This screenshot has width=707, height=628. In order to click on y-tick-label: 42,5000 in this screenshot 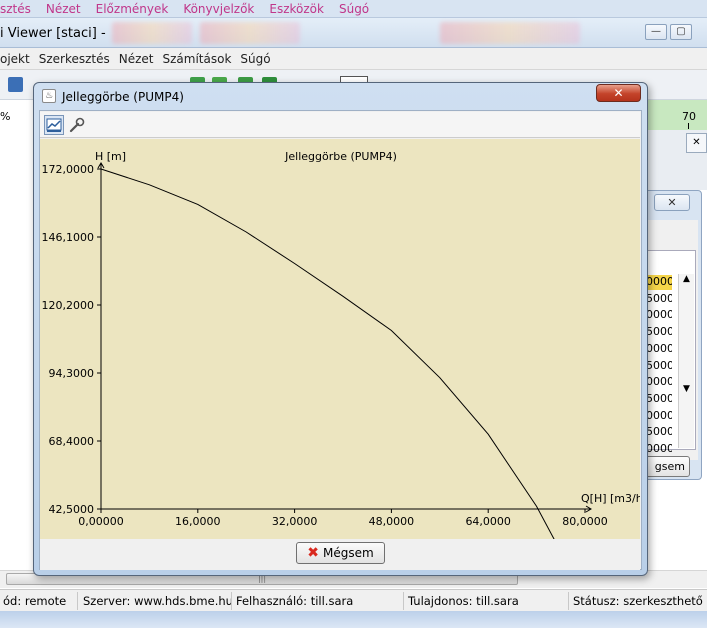, I will do `click(72, 509)`.